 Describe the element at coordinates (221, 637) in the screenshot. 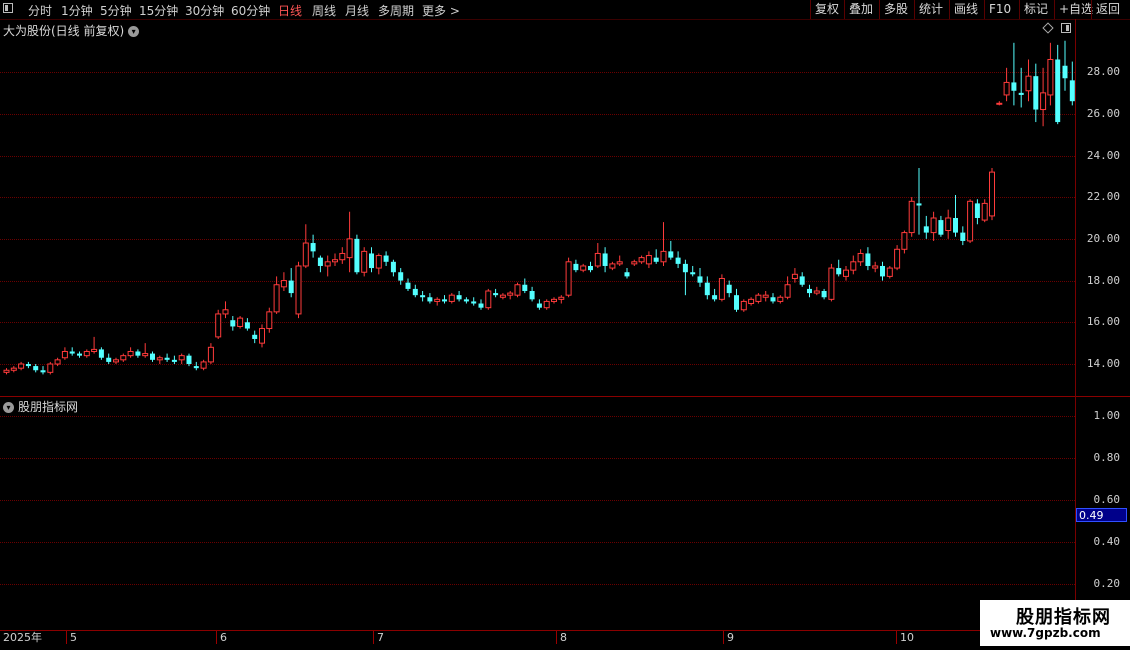

I see `date-label: 6` at that location.